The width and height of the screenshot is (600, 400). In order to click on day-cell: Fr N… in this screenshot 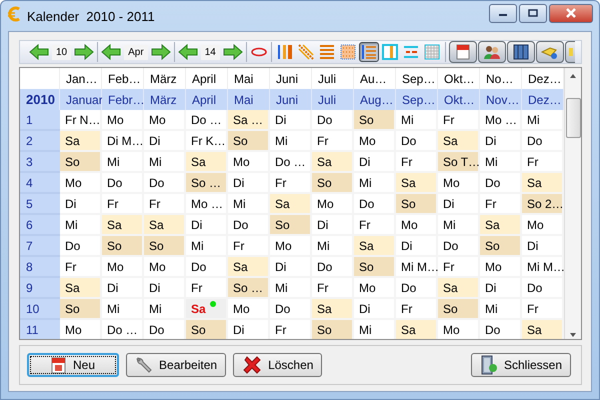, I will do `click(81, 120)`.